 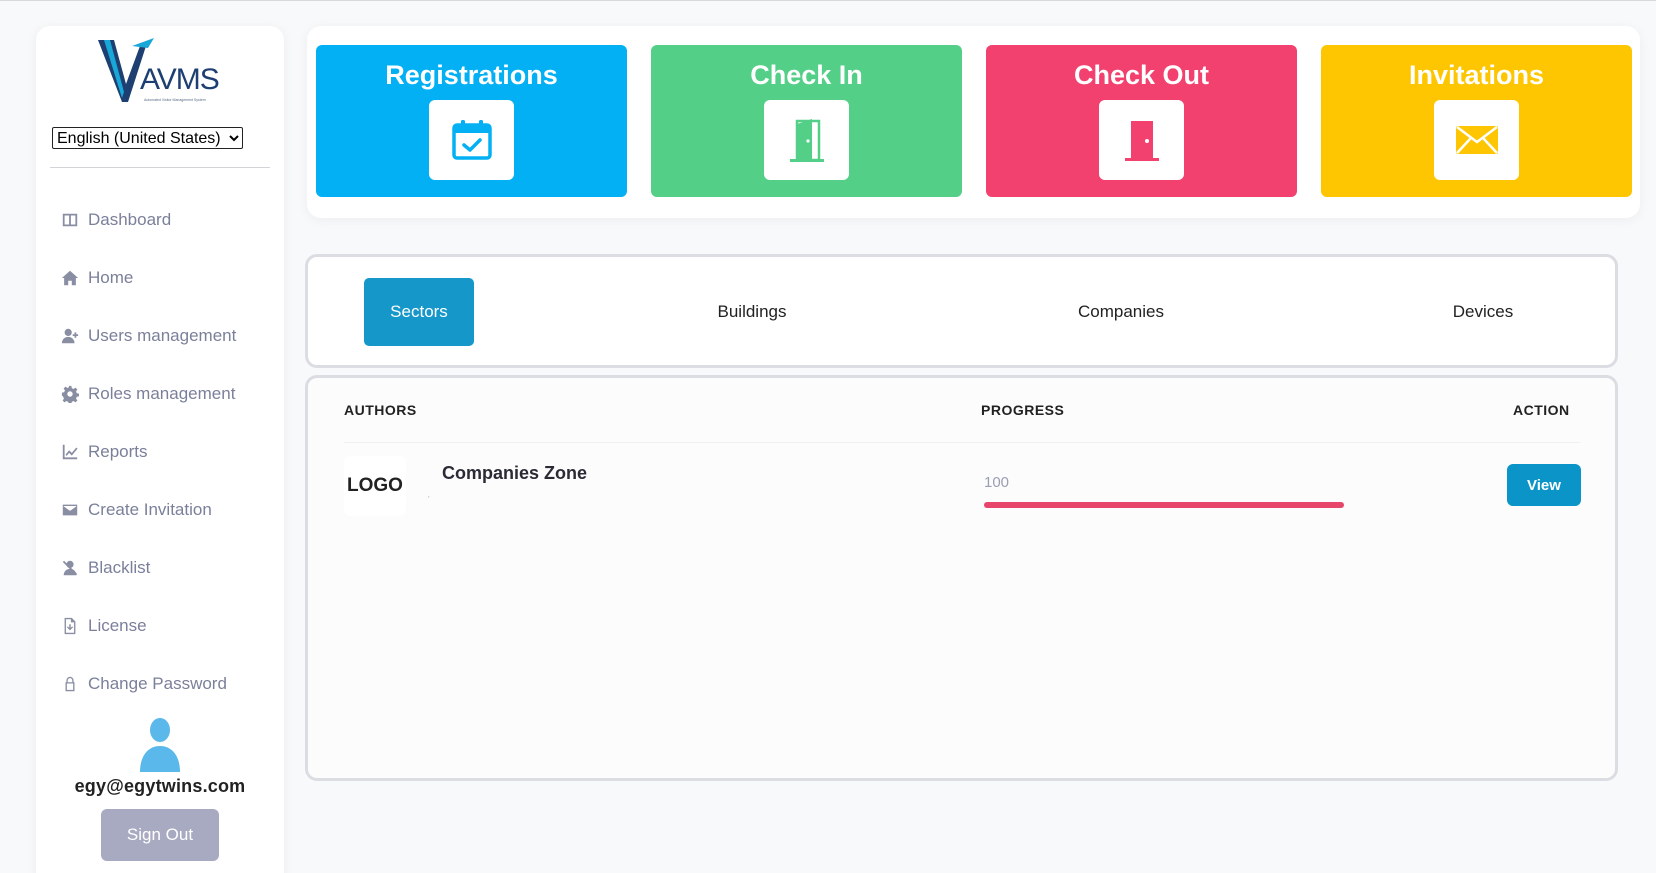 I want to click on column-header-authors: AUTHORS, so click(x=380, y=410).